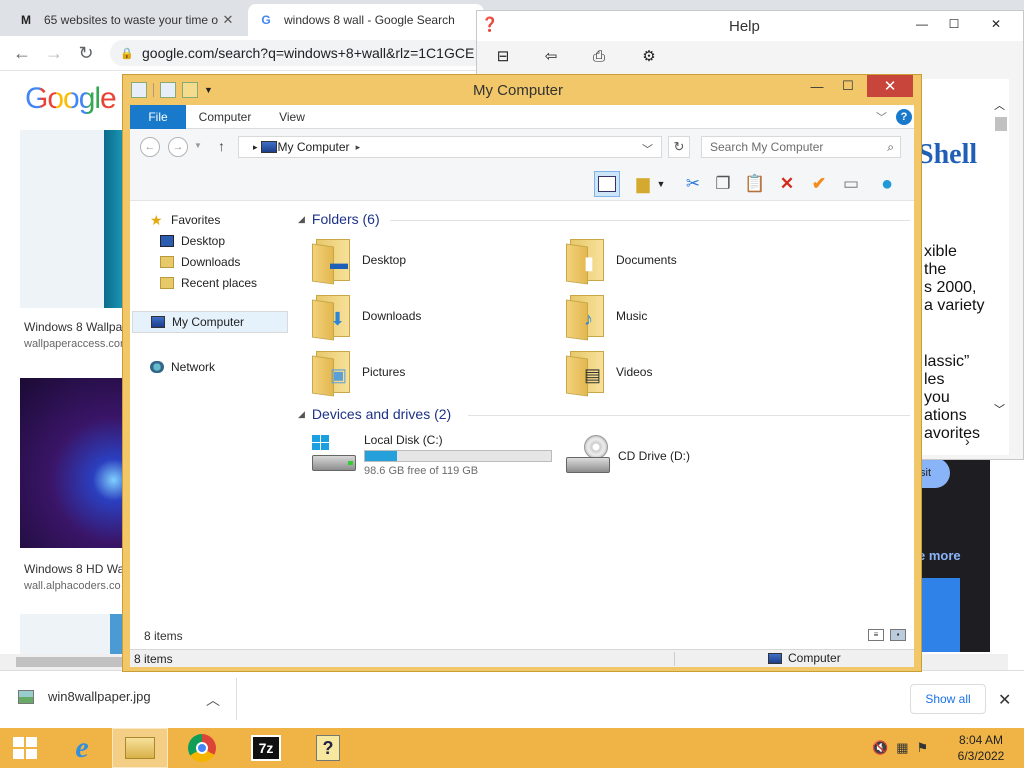 Image resolution: width=1024 pixels, height=768 pixels. What do you see at coordinates (381, 456) in the screenshot?
I see `drive-usage-fill` at bounding box center [381, 456].